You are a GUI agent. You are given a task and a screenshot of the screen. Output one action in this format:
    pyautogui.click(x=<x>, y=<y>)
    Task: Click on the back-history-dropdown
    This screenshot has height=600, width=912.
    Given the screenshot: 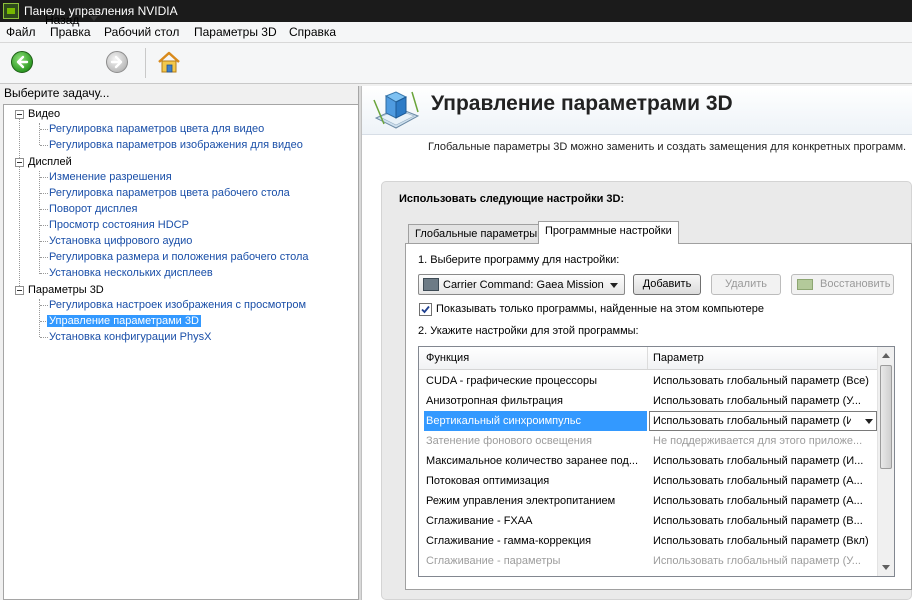 What is the action you would take?
    pyautogui.click(x=94, y=18)
    